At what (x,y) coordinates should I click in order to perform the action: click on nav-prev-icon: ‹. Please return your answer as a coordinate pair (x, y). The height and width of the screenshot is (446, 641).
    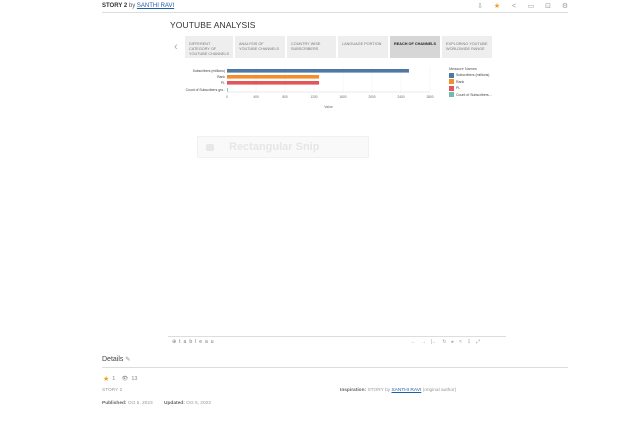
    Looking at the image, I should click on (176, 47).